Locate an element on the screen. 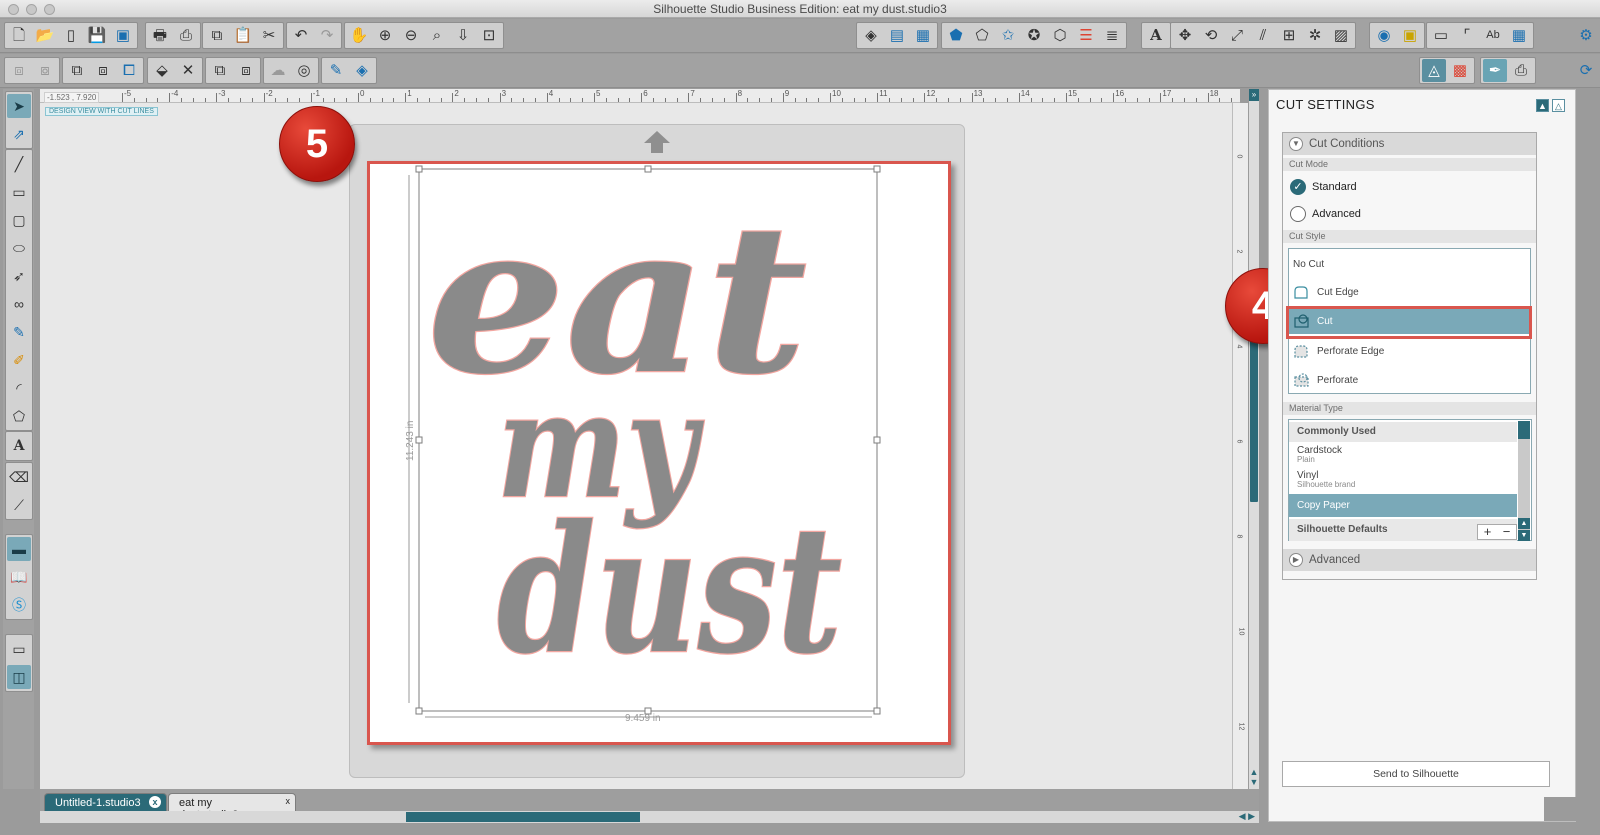  material-copy-paper: Copy Paper is located at coordinates (1403, 505).